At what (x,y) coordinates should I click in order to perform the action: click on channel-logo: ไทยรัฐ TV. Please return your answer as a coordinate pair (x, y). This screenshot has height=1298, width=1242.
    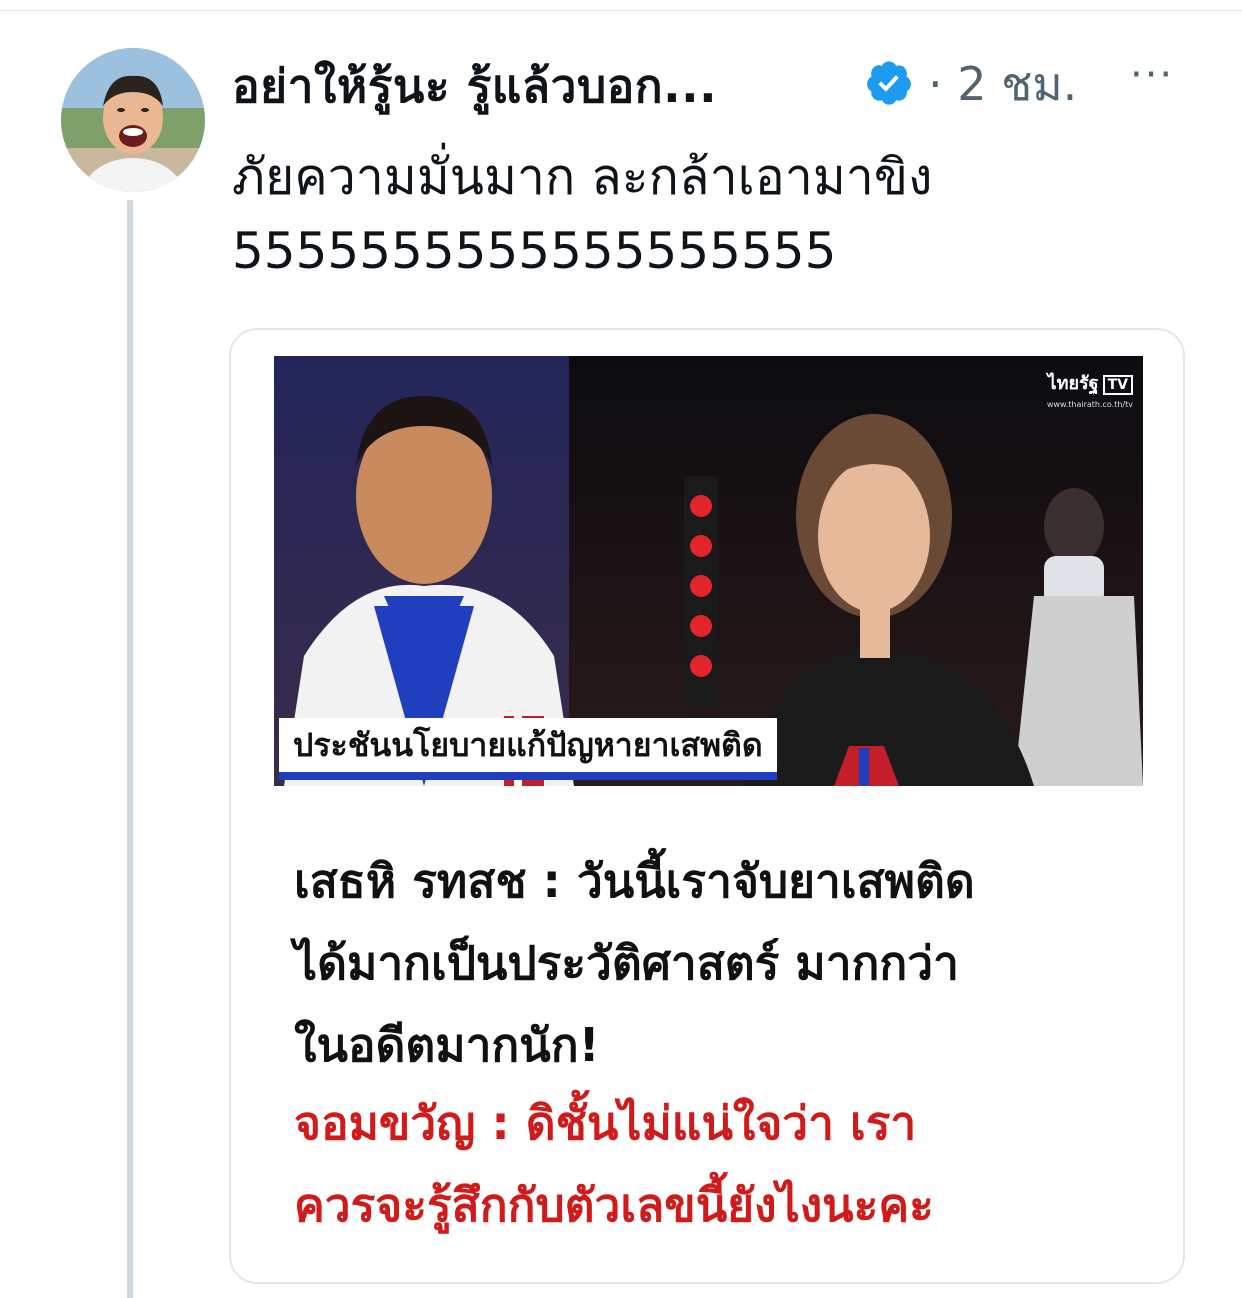
    Looking at the image, I should click on (1090, 382).